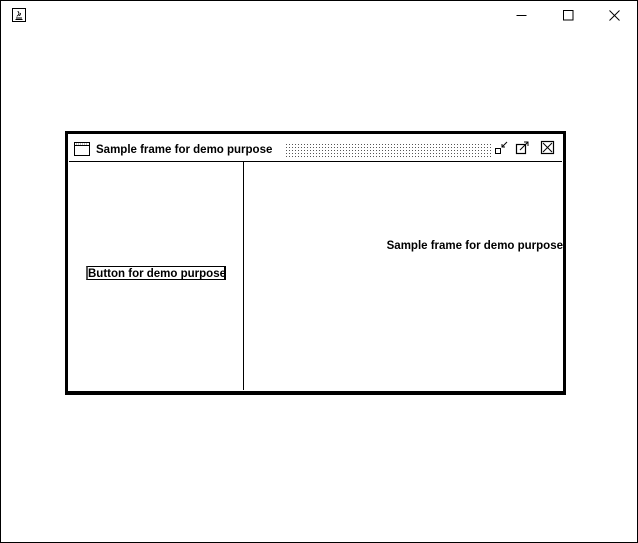 Image resolution: width=638 pixels, height=543 pixels. I want to click on minimize-button, so click(522, 16).